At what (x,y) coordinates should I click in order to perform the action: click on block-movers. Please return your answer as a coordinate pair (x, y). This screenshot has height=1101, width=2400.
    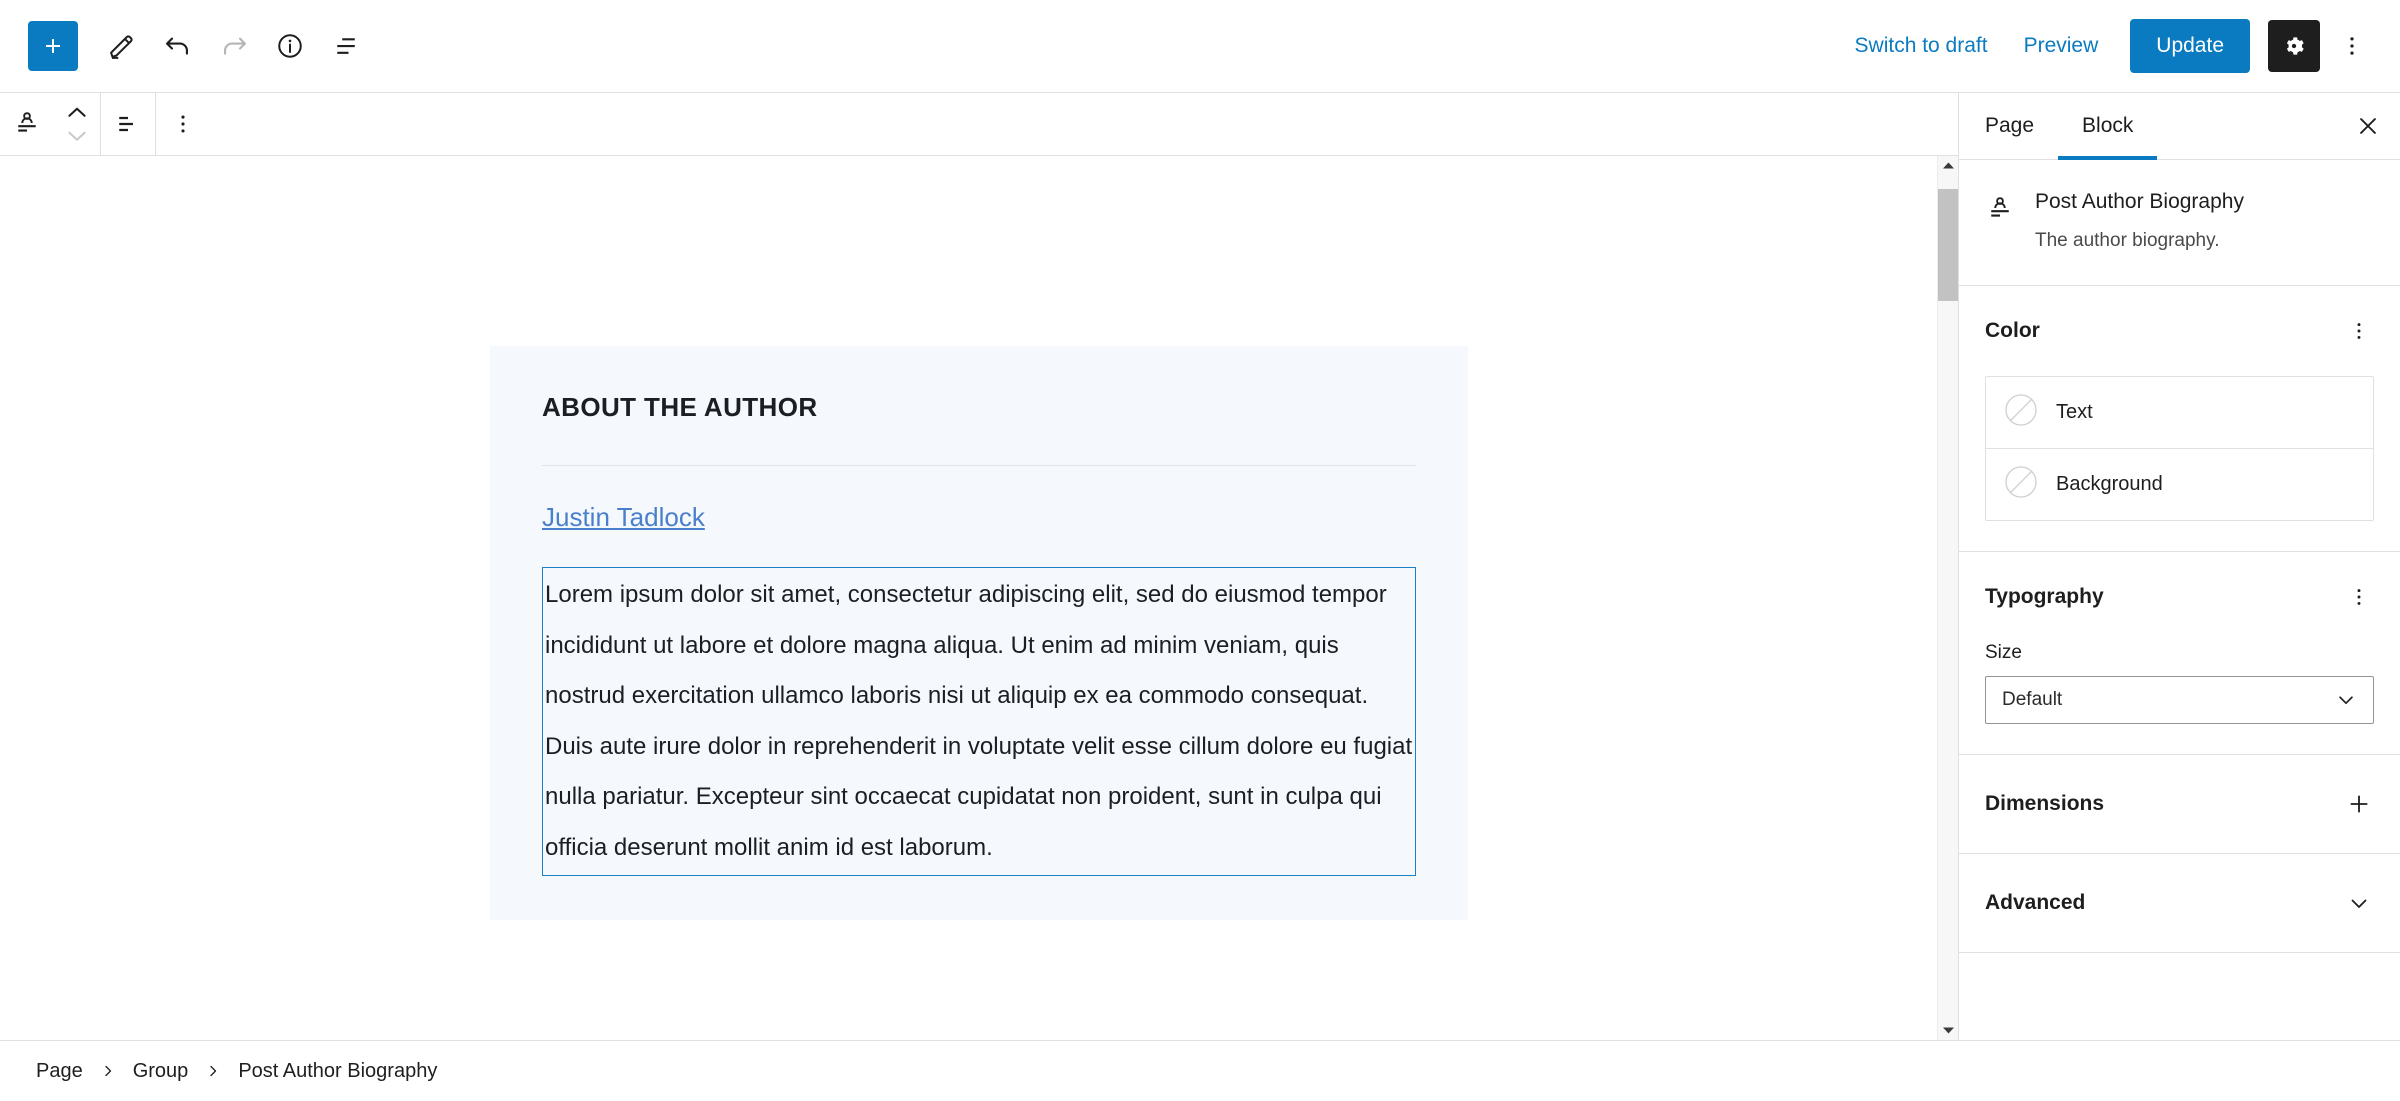
    Looking at the image, I should click on (77, 124).